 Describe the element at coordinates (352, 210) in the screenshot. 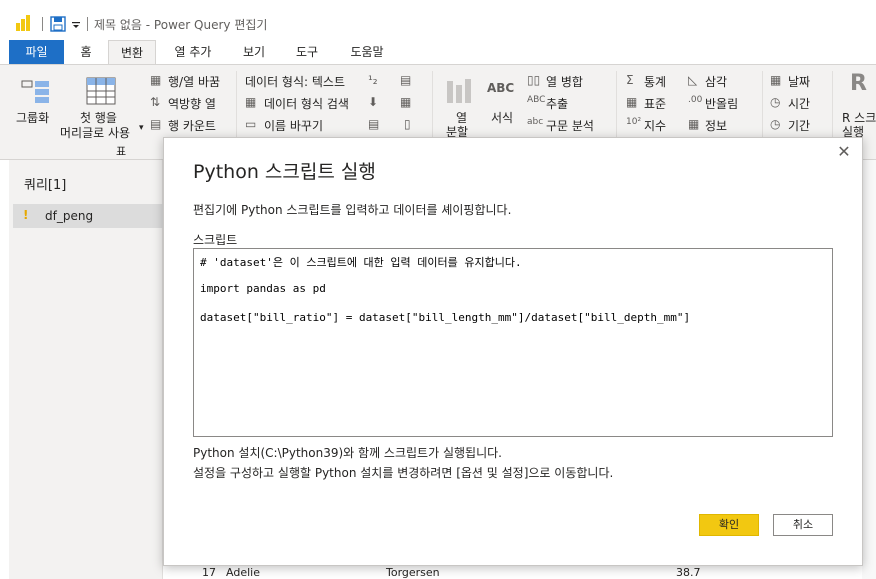

I see `dialog-description: 편집기에 Python 스크립트를 입력하고 데이터를 셰이핑합니다.` at that location.